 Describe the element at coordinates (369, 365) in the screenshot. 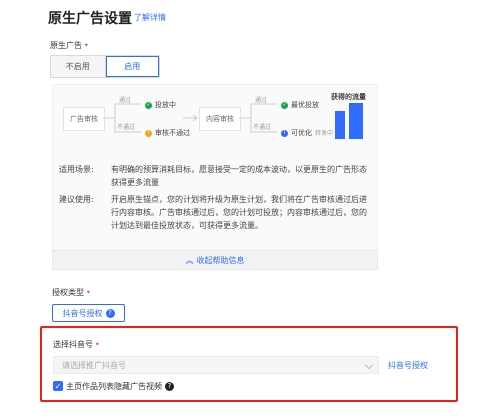

I see `chevron-down-icon` at that location.